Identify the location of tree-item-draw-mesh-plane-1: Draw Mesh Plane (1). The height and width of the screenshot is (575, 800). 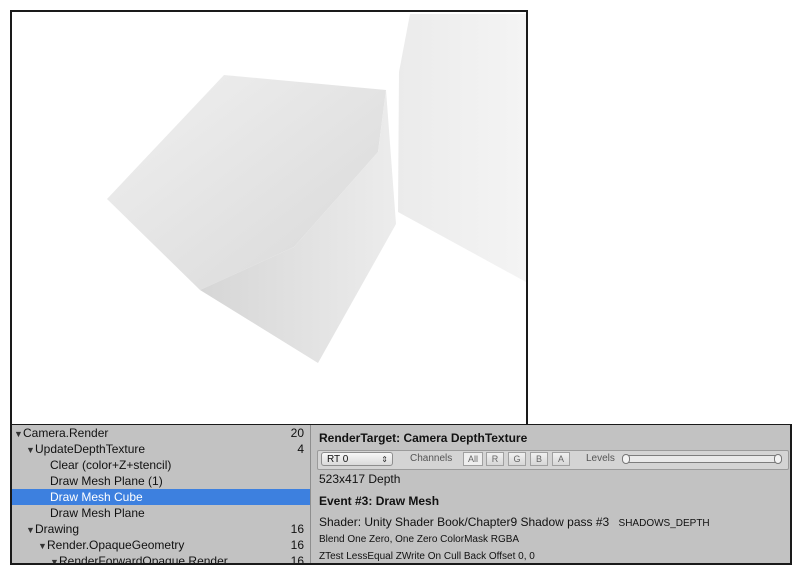
(161, 481).